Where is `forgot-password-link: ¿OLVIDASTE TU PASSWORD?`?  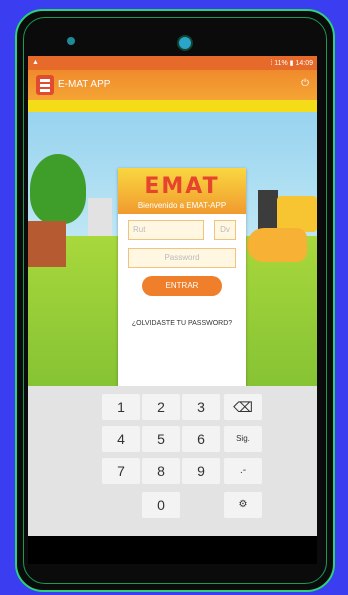 forgot-password-link: ¿OLVIDASTE TU PASSWORD? is located at coordinates (182, 323).